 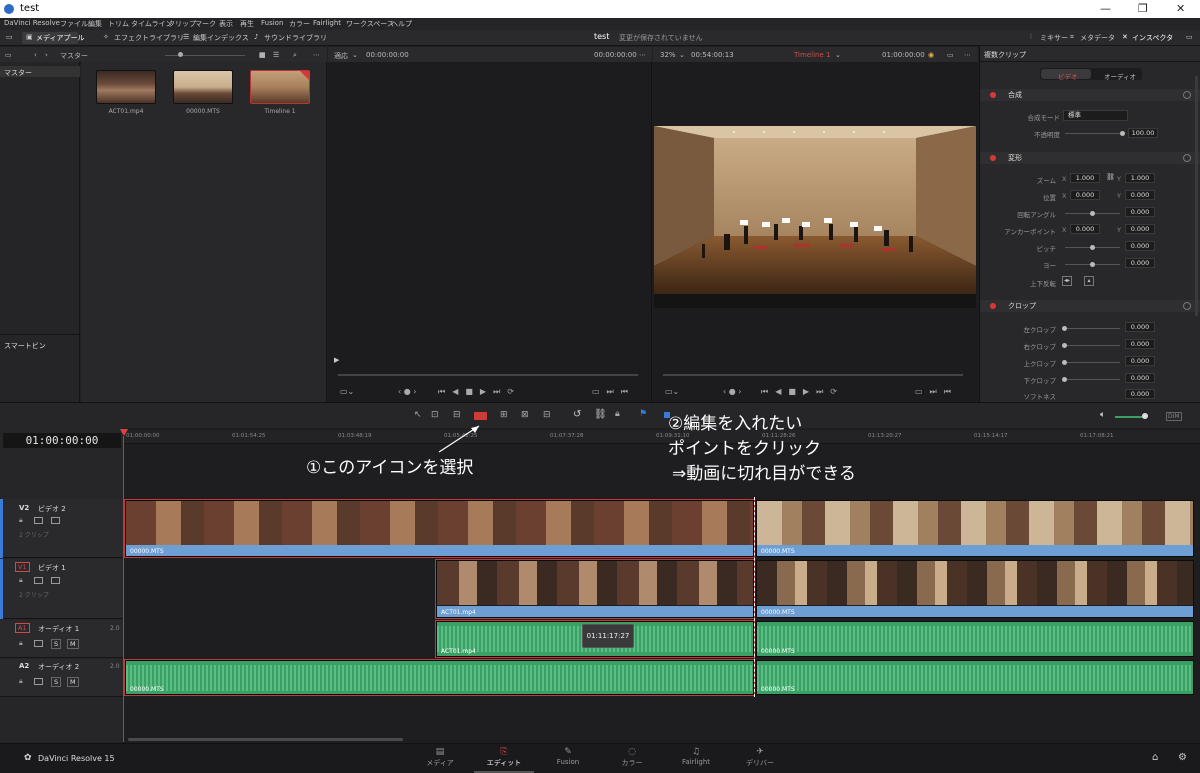 I want to click on thumb-size-slider, so click(x=205, y=55).